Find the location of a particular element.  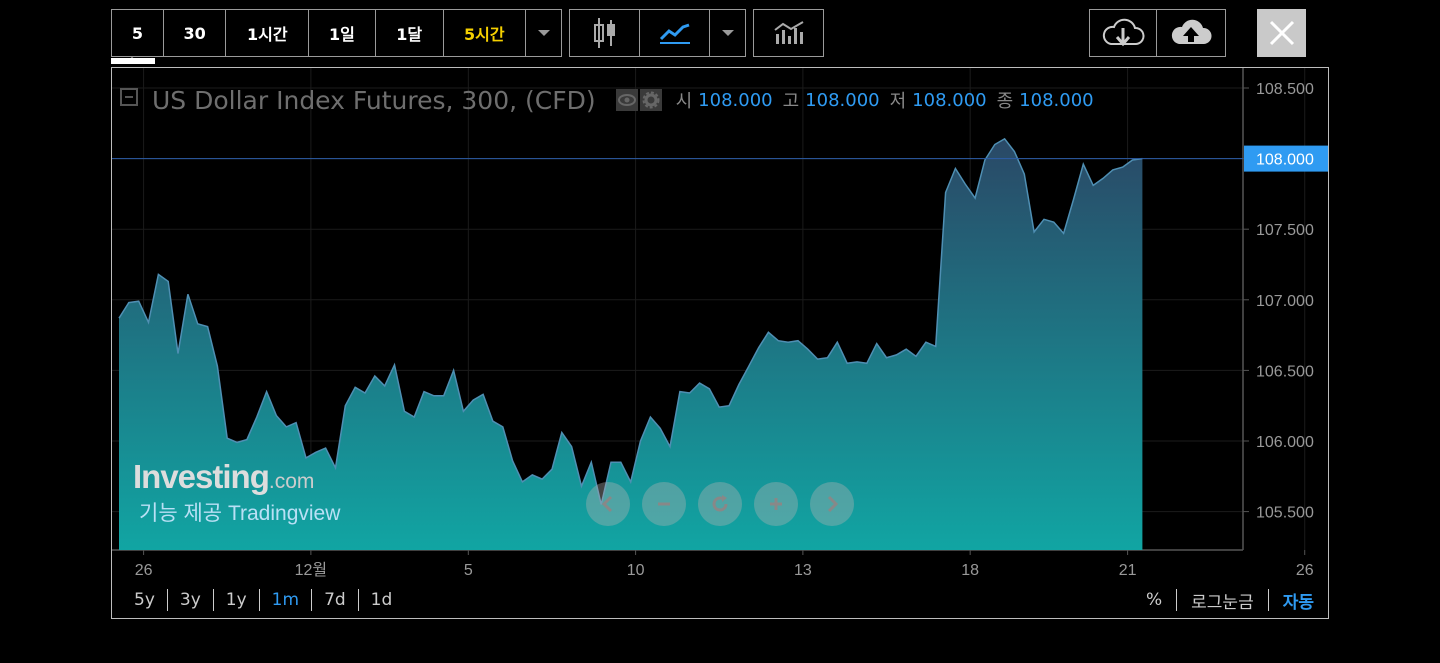

symbol-title: US Dollar Index Futures, 300, (CFD) is located at coordinates (374, 100).